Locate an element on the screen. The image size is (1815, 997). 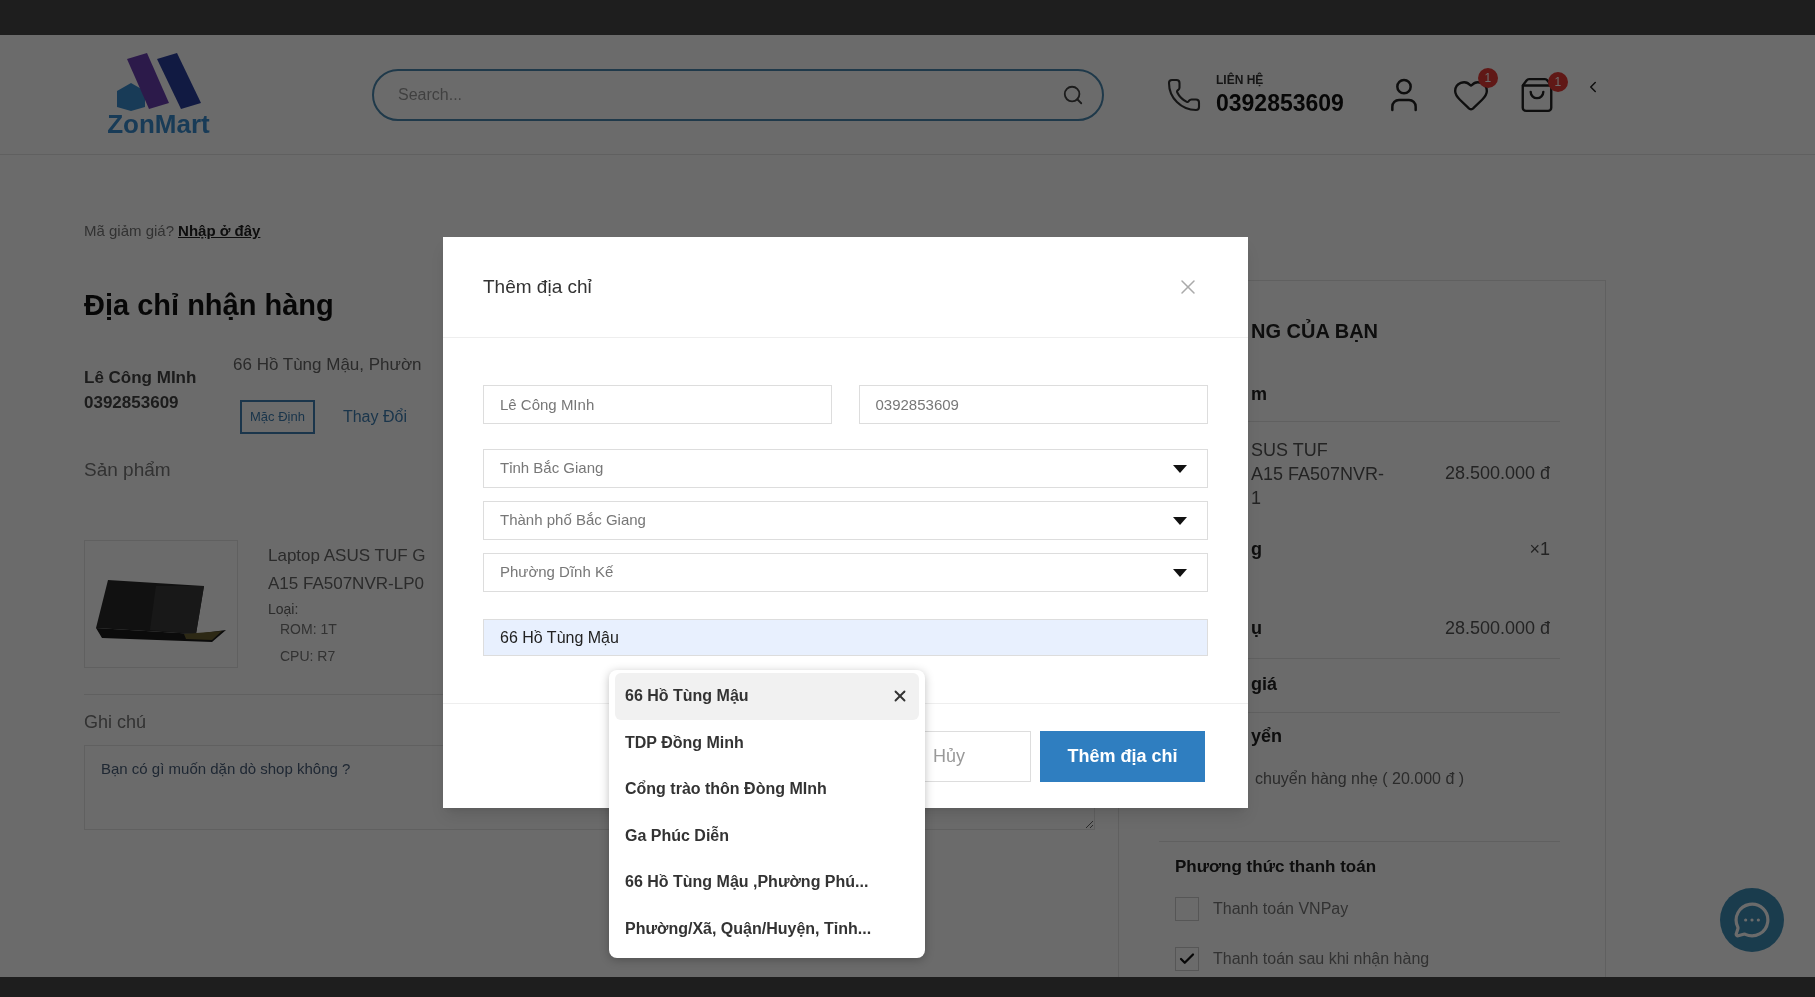
address-text: 66 Hồ Tùng Mậu, Phườn is located at coordinates (327, 365).